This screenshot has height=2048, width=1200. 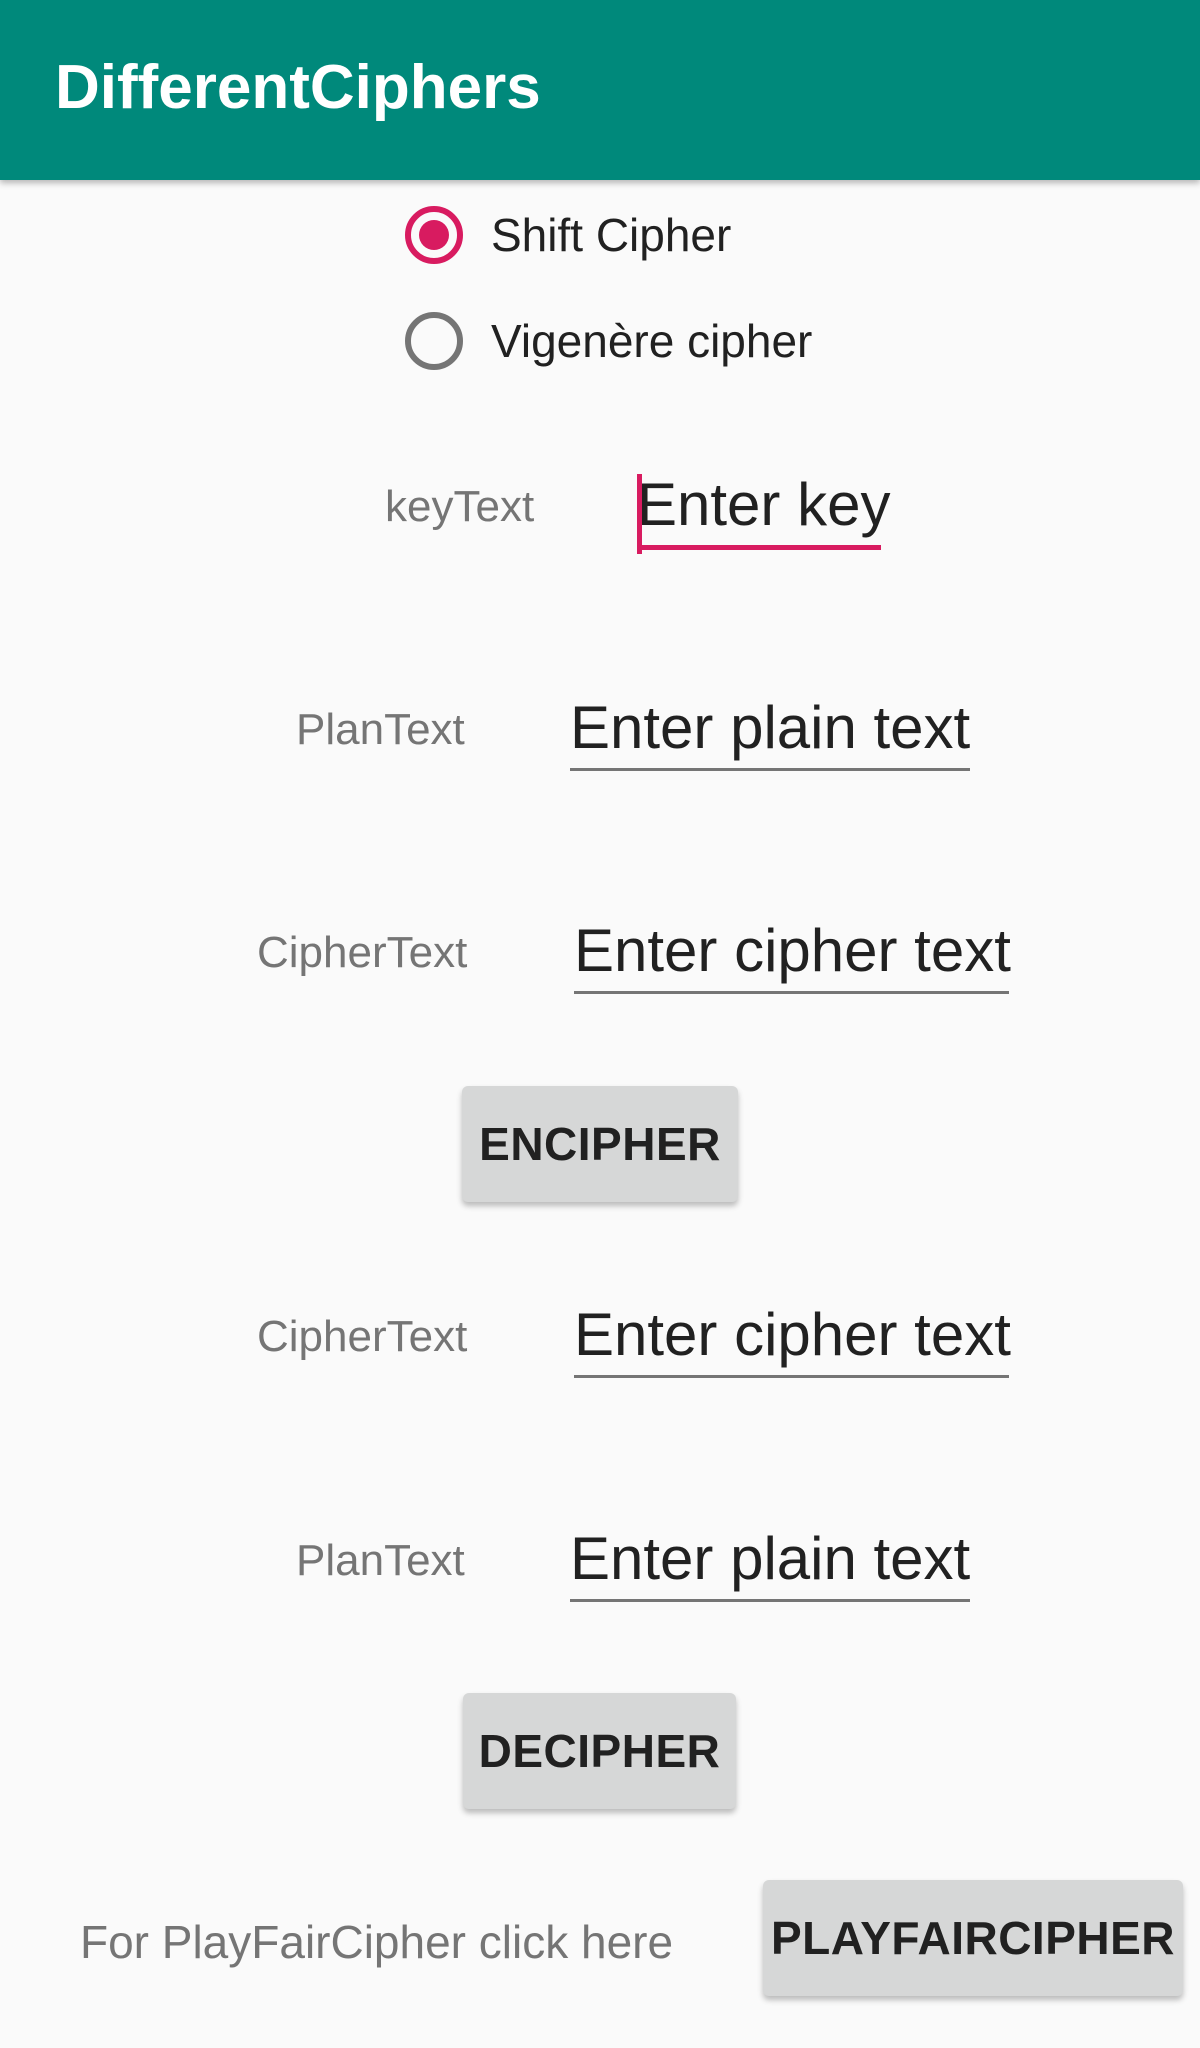 I want to click on app-title: DifferentCiphers, so click(x=298, y=87).